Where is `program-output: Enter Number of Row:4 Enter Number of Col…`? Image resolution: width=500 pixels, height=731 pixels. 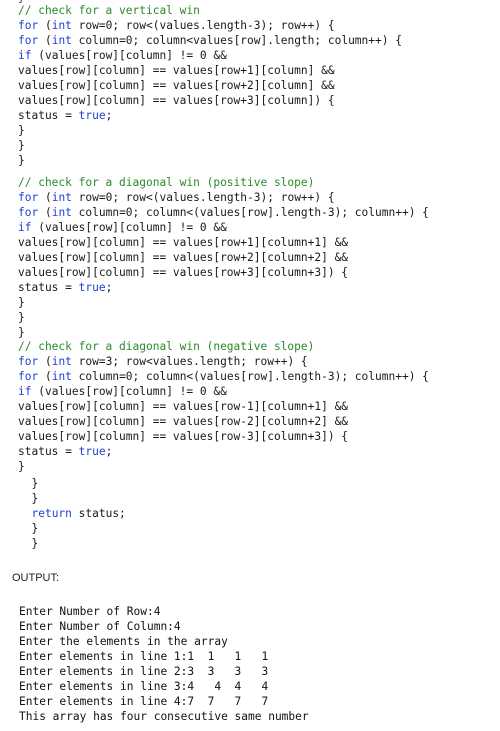 program-output: Enter Number of Row:4 Enter Number of Col… is located at coordinates (164, 664).